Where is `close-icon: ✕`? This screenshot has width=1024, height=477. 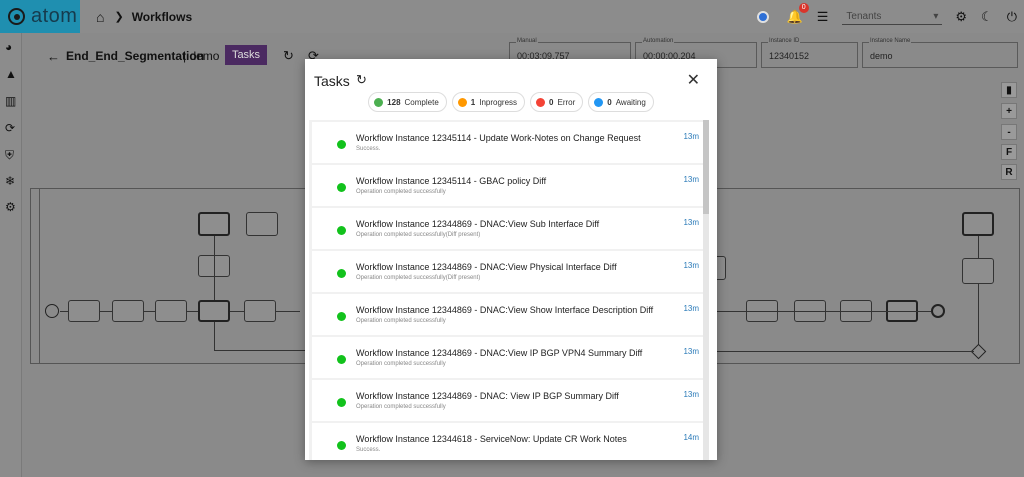
close-icon: ✕ is located at coordinates (693, 80).